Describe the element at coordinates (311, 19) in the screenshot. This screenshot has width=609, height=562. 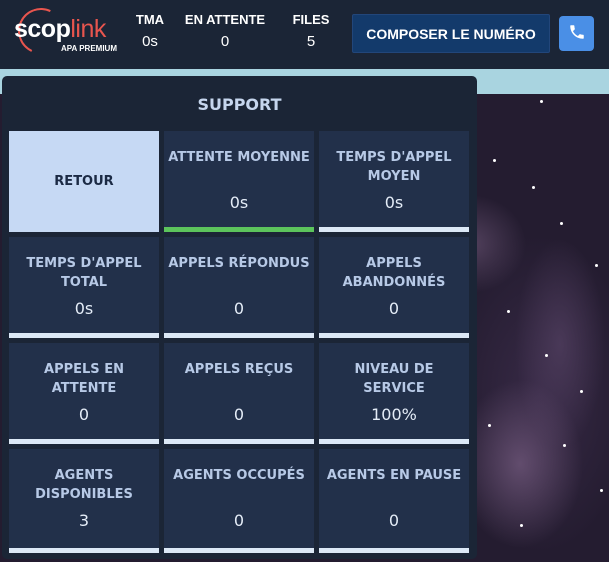
I see `stat-files-label: FILES` at that location.